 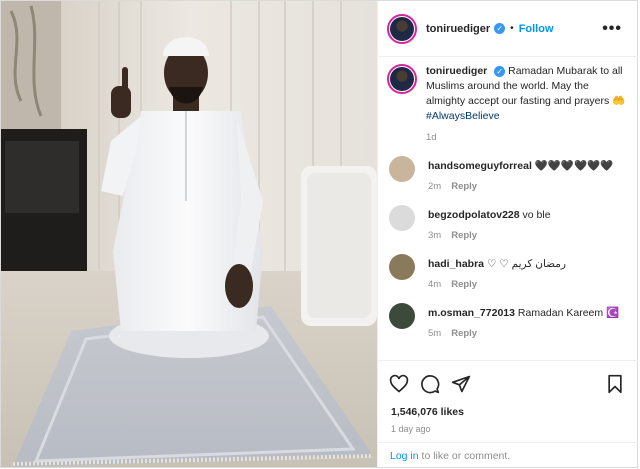 What do you see at coordinates (435, 186) in the screenshot?
I see `comment-time: 2m` at bounding box center [435, 186].